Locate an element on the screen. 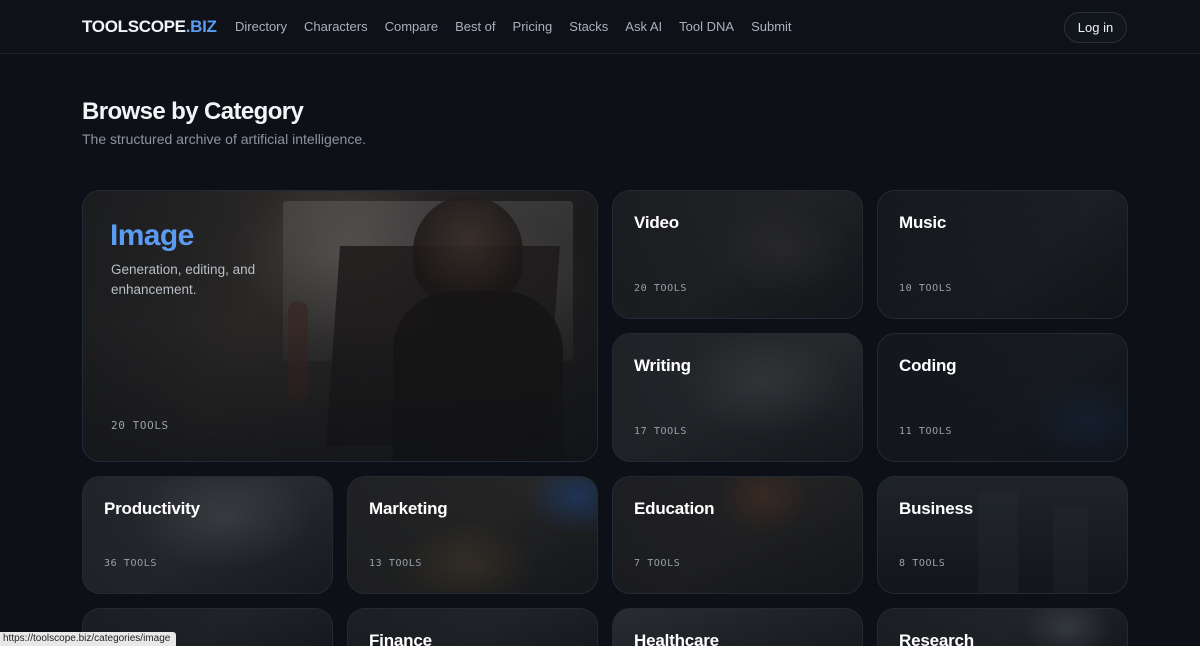 This screenshot has width=1200, height=646. category-card-business: Business 8 TOOLS is located at coordinates (1002, 535).